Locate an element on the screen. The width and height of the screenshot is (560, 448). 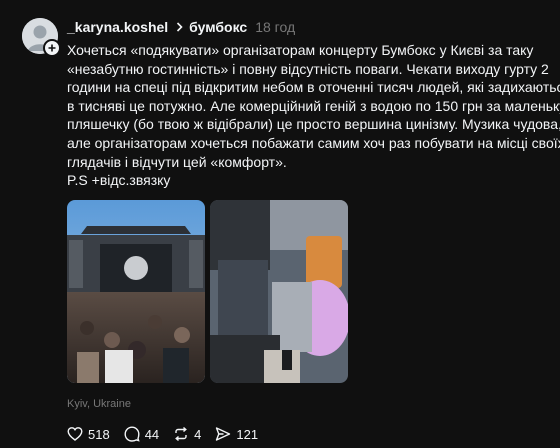
share-button: 121 is located at coordinates (236, 434).